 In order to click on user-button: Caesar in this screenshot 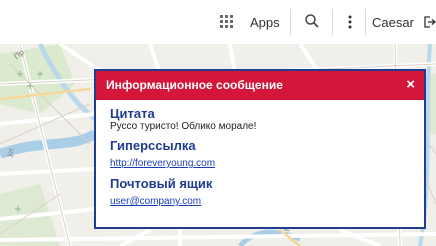, I will do `click(393, 23)`.